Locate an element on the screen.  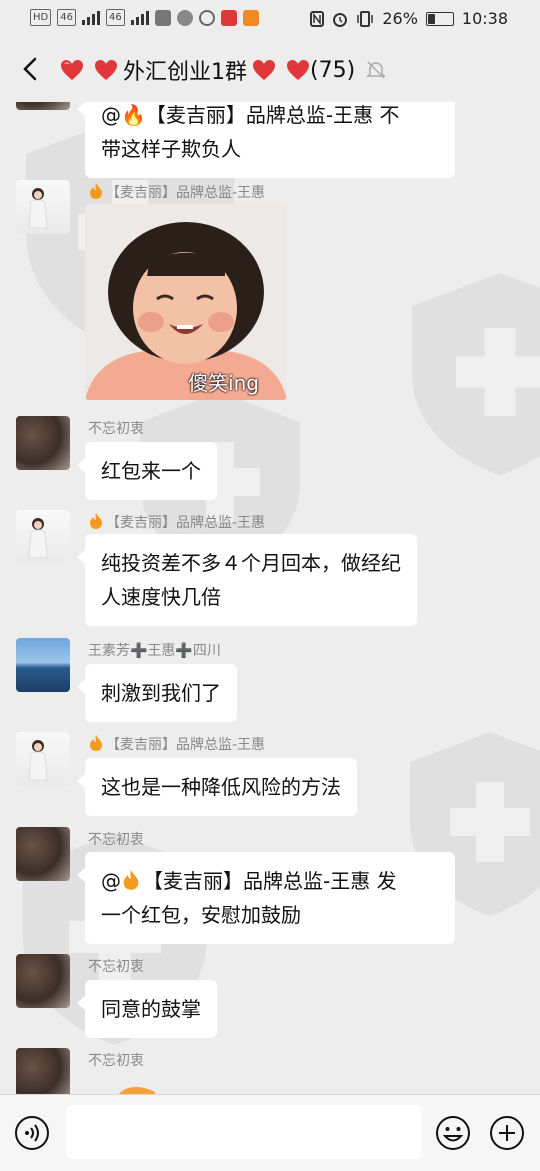
battery-icon is located at coordinates (439, 18).